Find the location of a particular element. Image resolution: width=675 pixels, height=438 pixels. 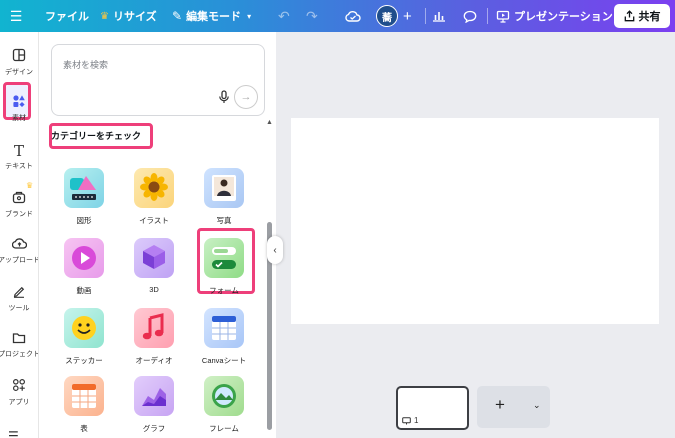

cloud-save-icon is located at coordinates (353, 16).